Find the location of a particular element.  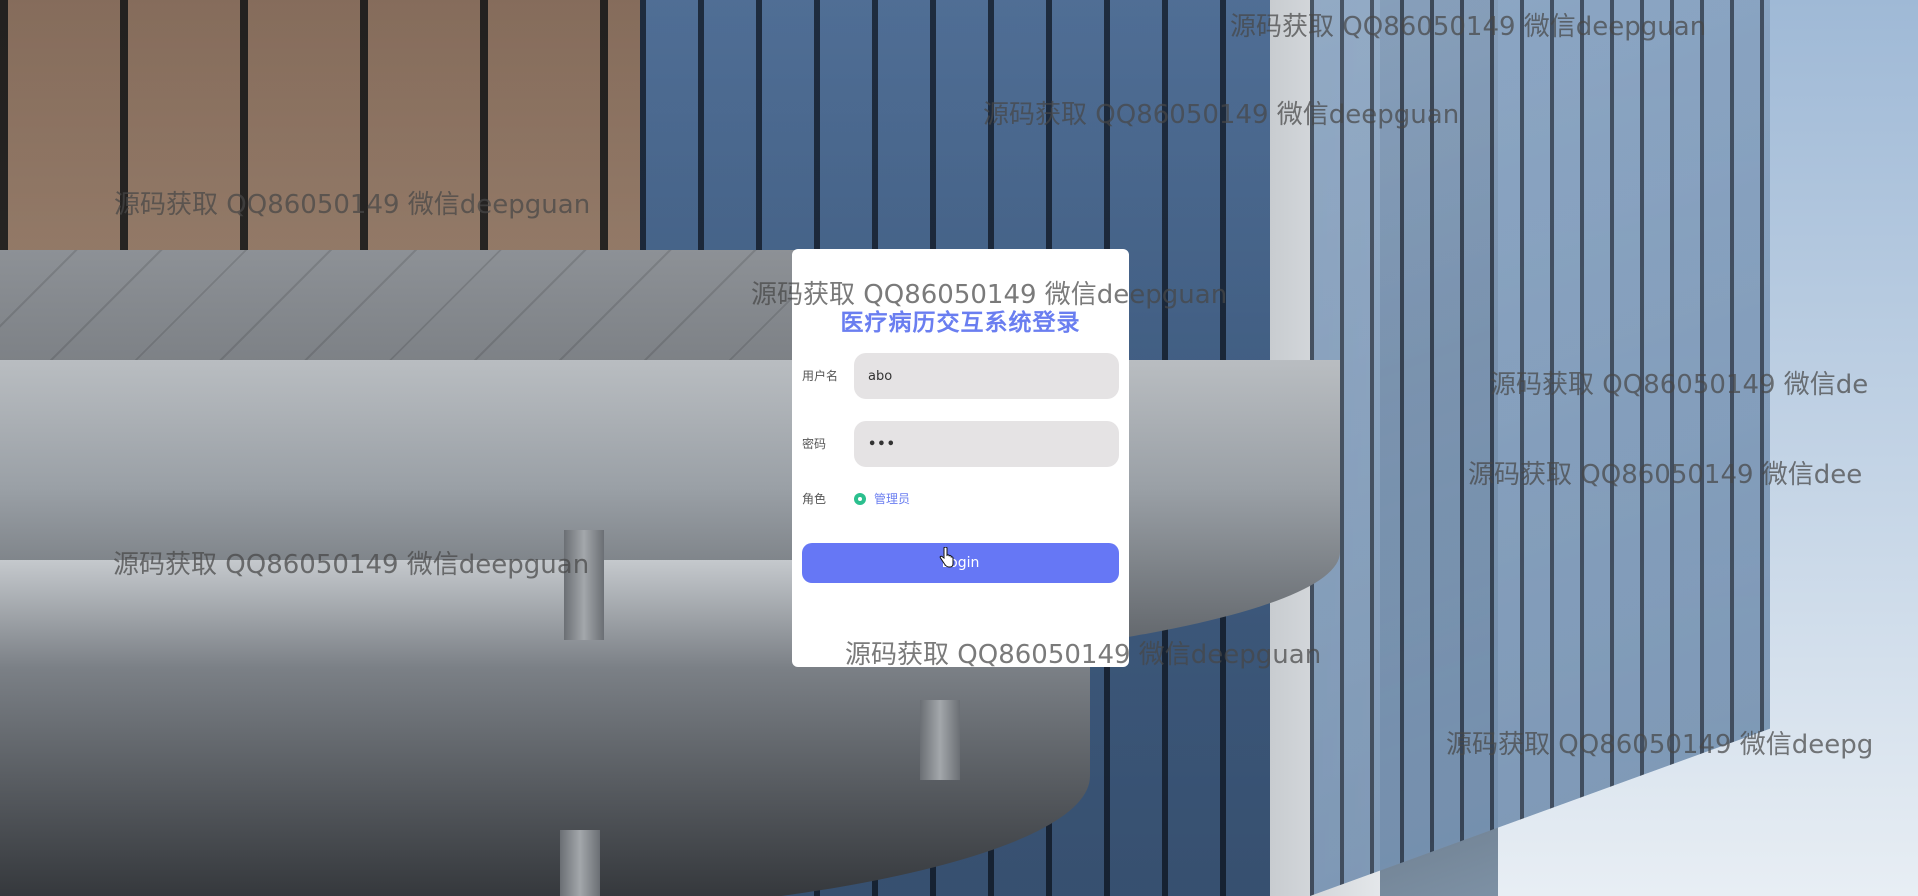

role-label: 角色 is located at coordinates (814, 499).